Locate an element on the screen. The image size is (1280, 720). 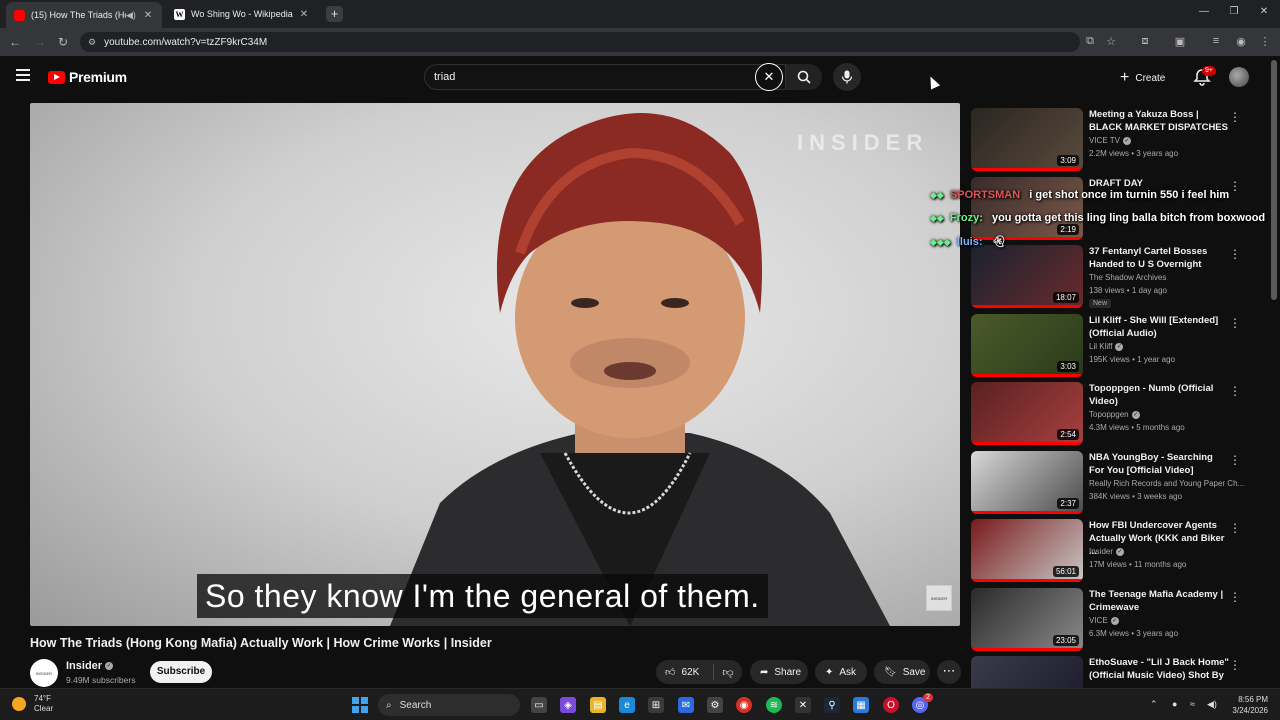
recommended-channel: VICE TV ✓ is located at coordinates (1110, 140).